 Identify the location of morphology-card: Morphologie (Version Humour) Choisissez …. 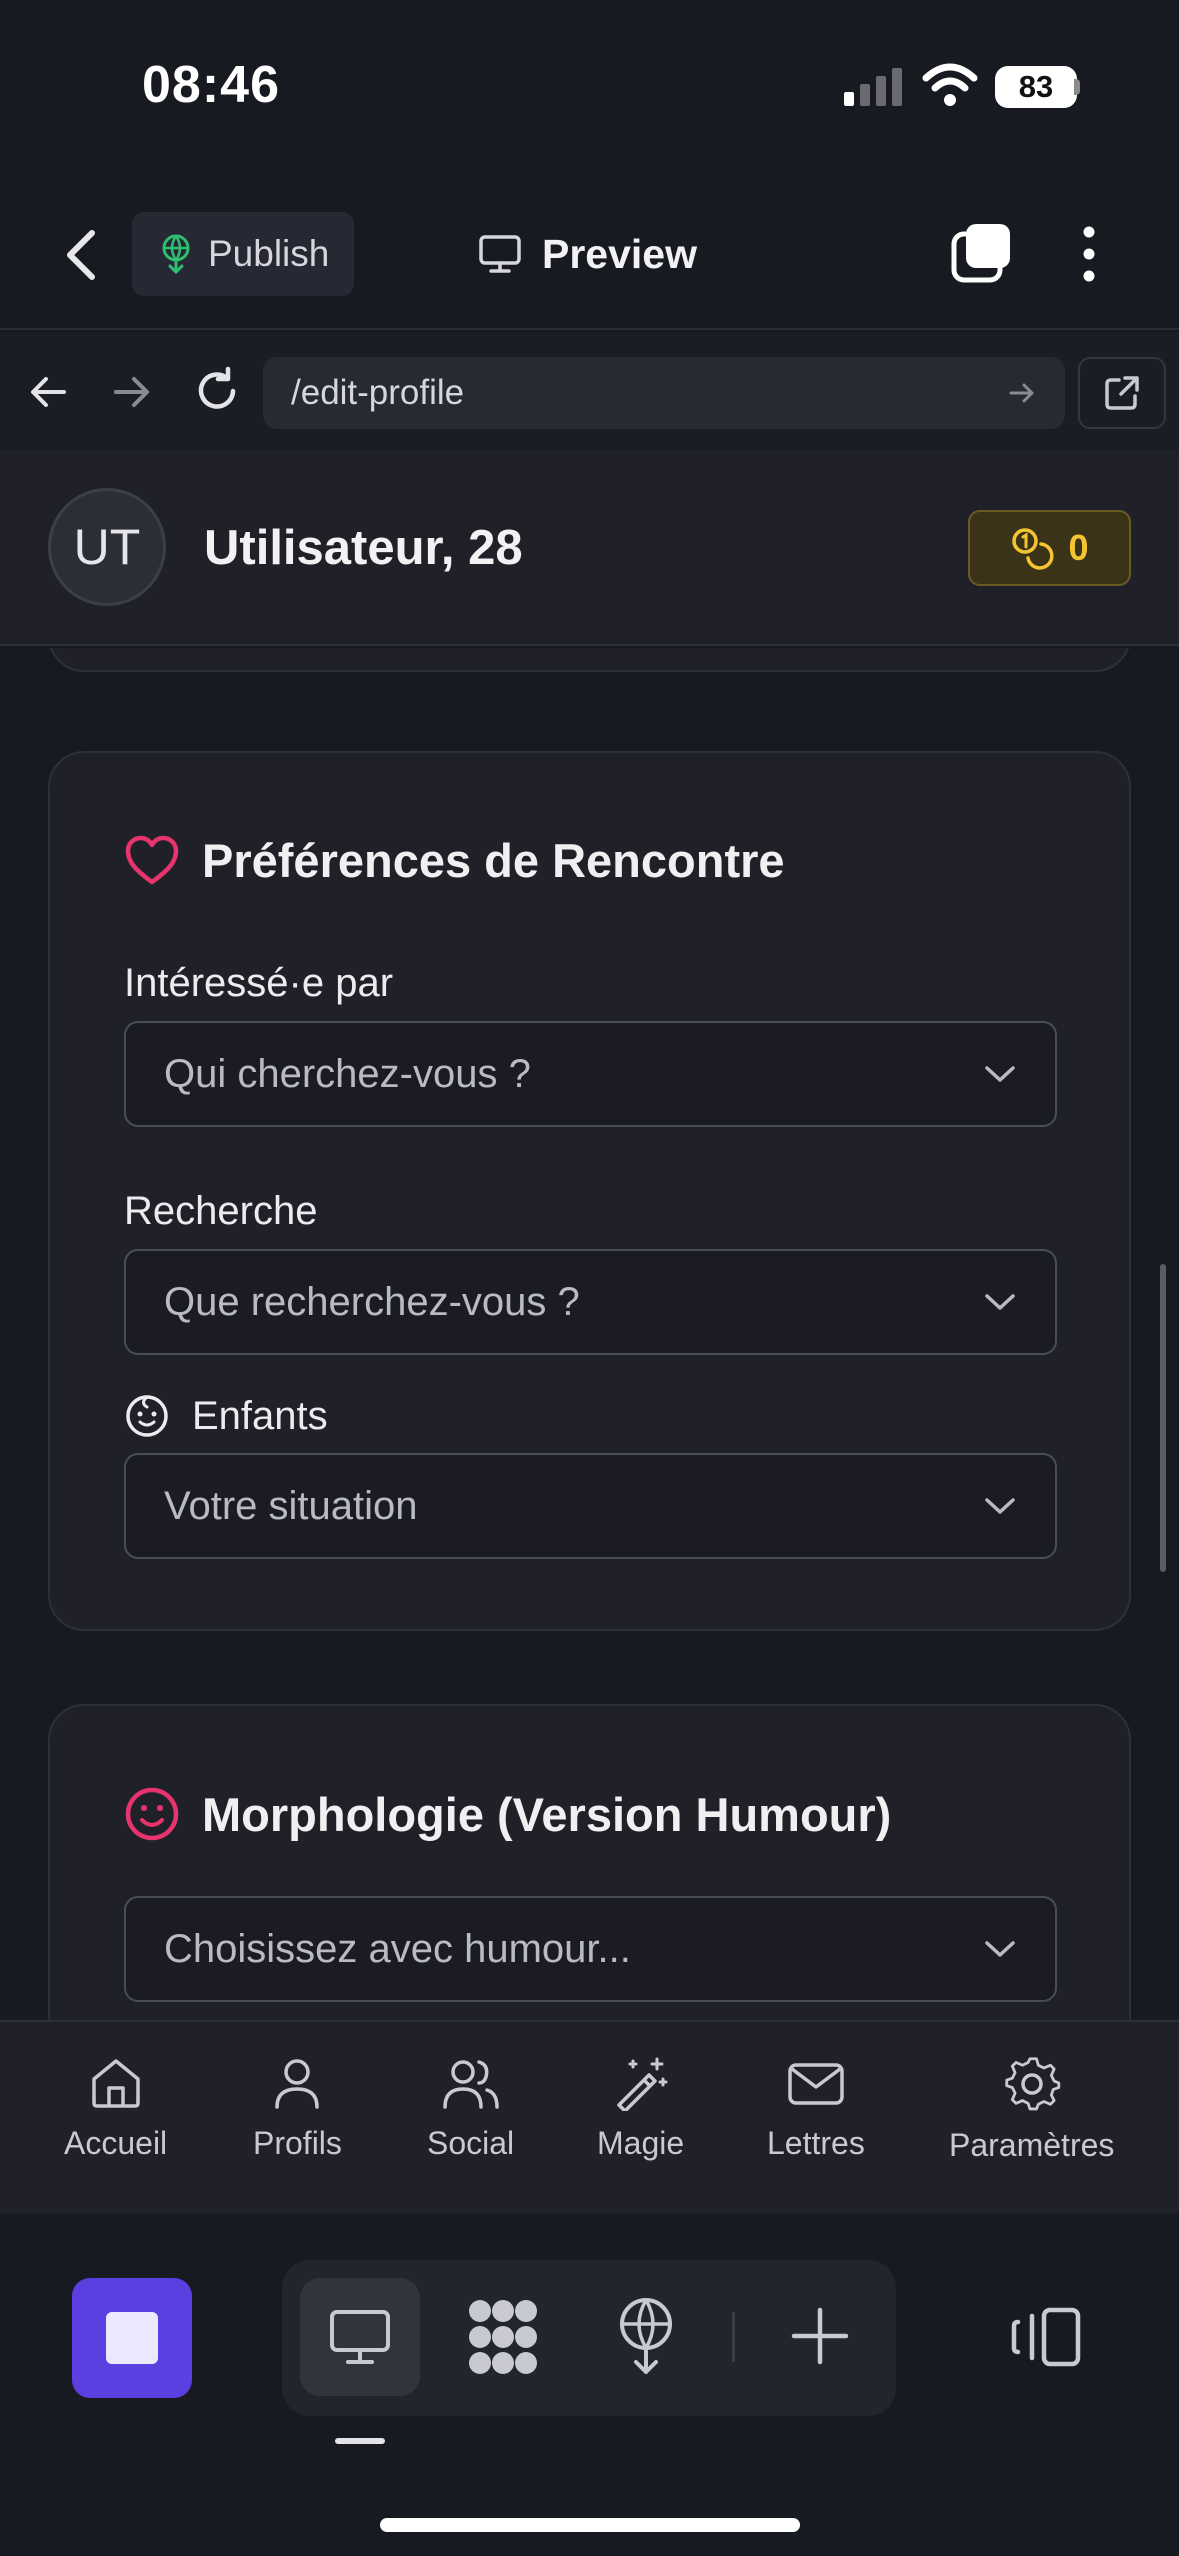
(589, 1862).